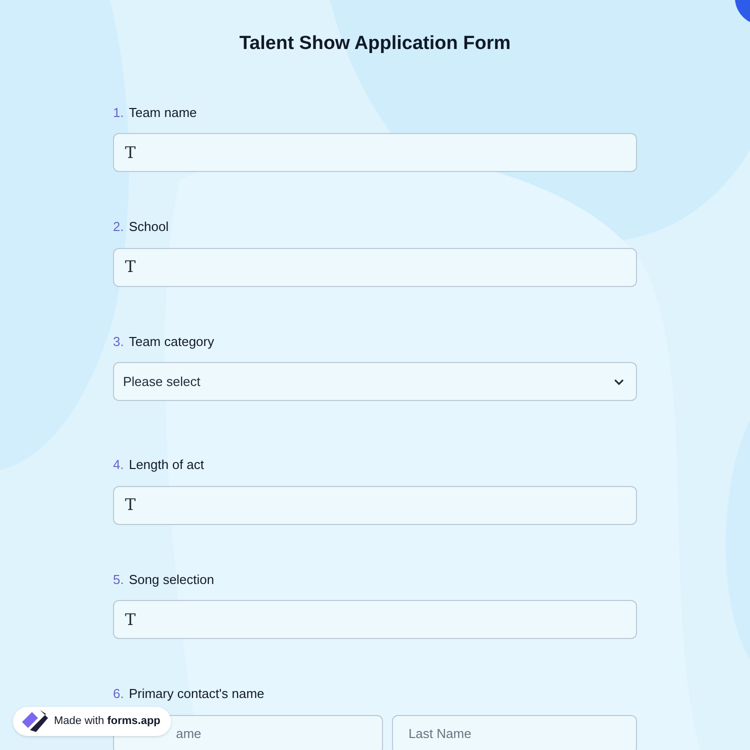 This screenshot has height=750, width=750. What do you see at coordinates (514, 732) in the screenshot?
I see `name-field: Last Name` at bounding box center [514, 732].